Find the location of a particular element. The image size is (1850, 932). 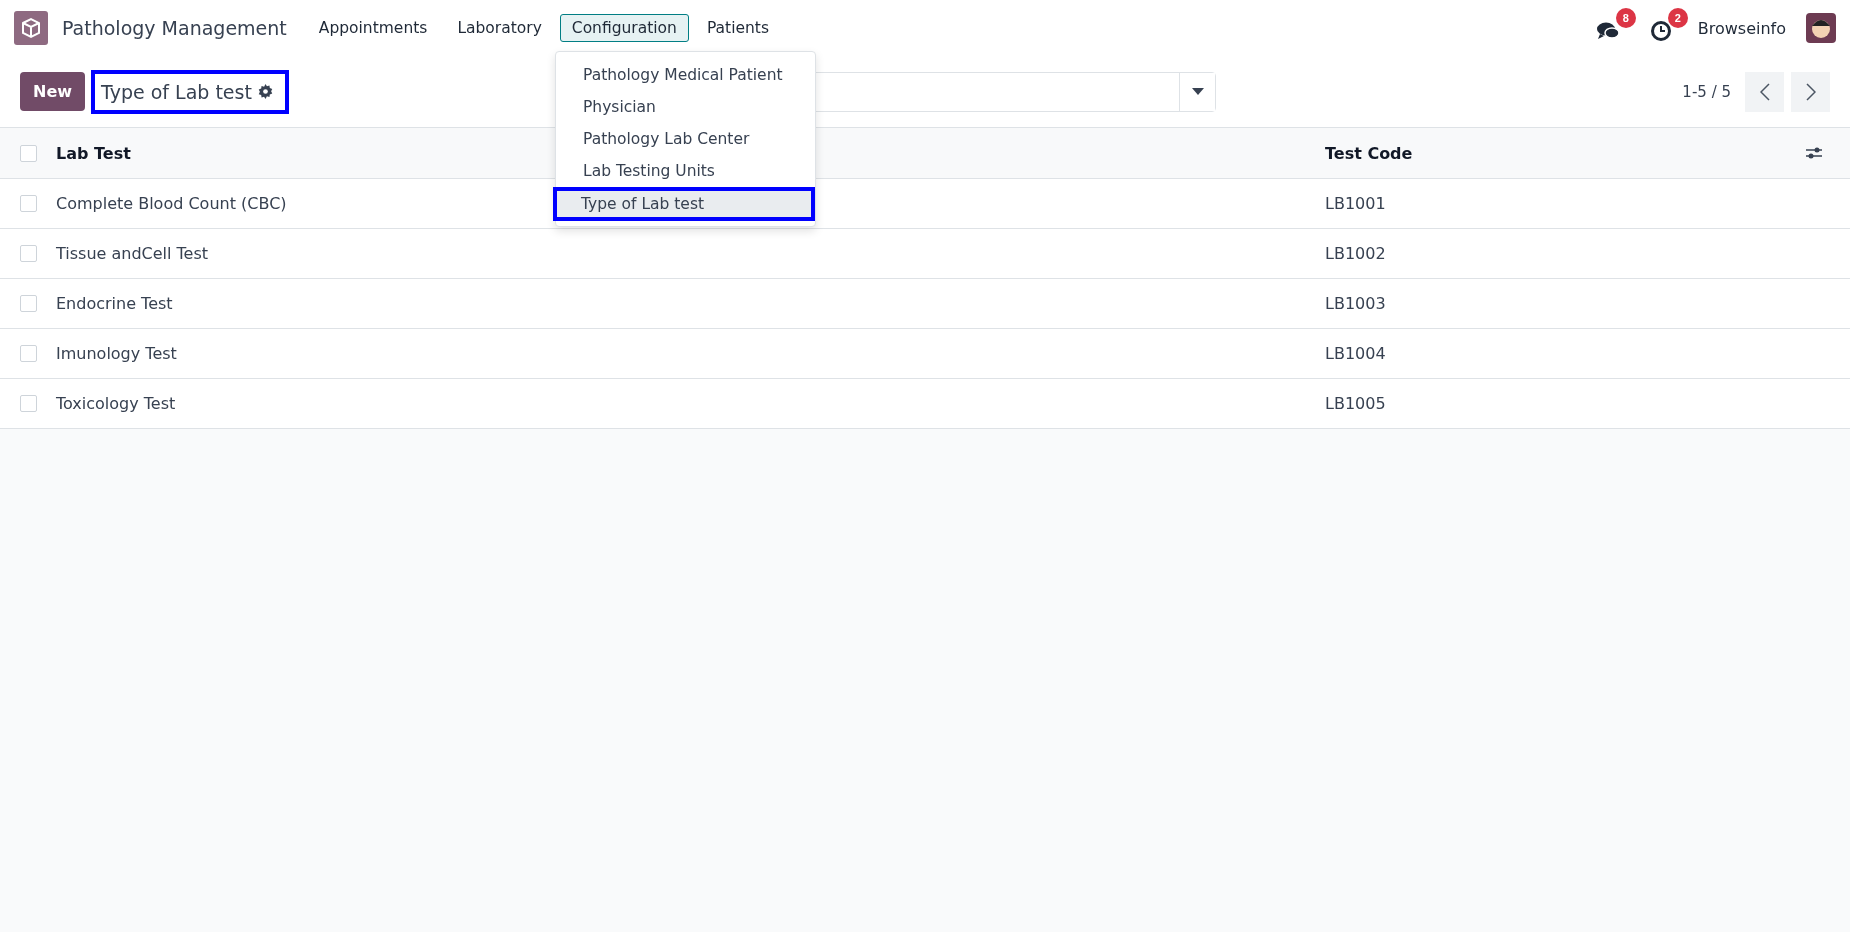

chevron-right-icon is located at coordinates (1810, 91).